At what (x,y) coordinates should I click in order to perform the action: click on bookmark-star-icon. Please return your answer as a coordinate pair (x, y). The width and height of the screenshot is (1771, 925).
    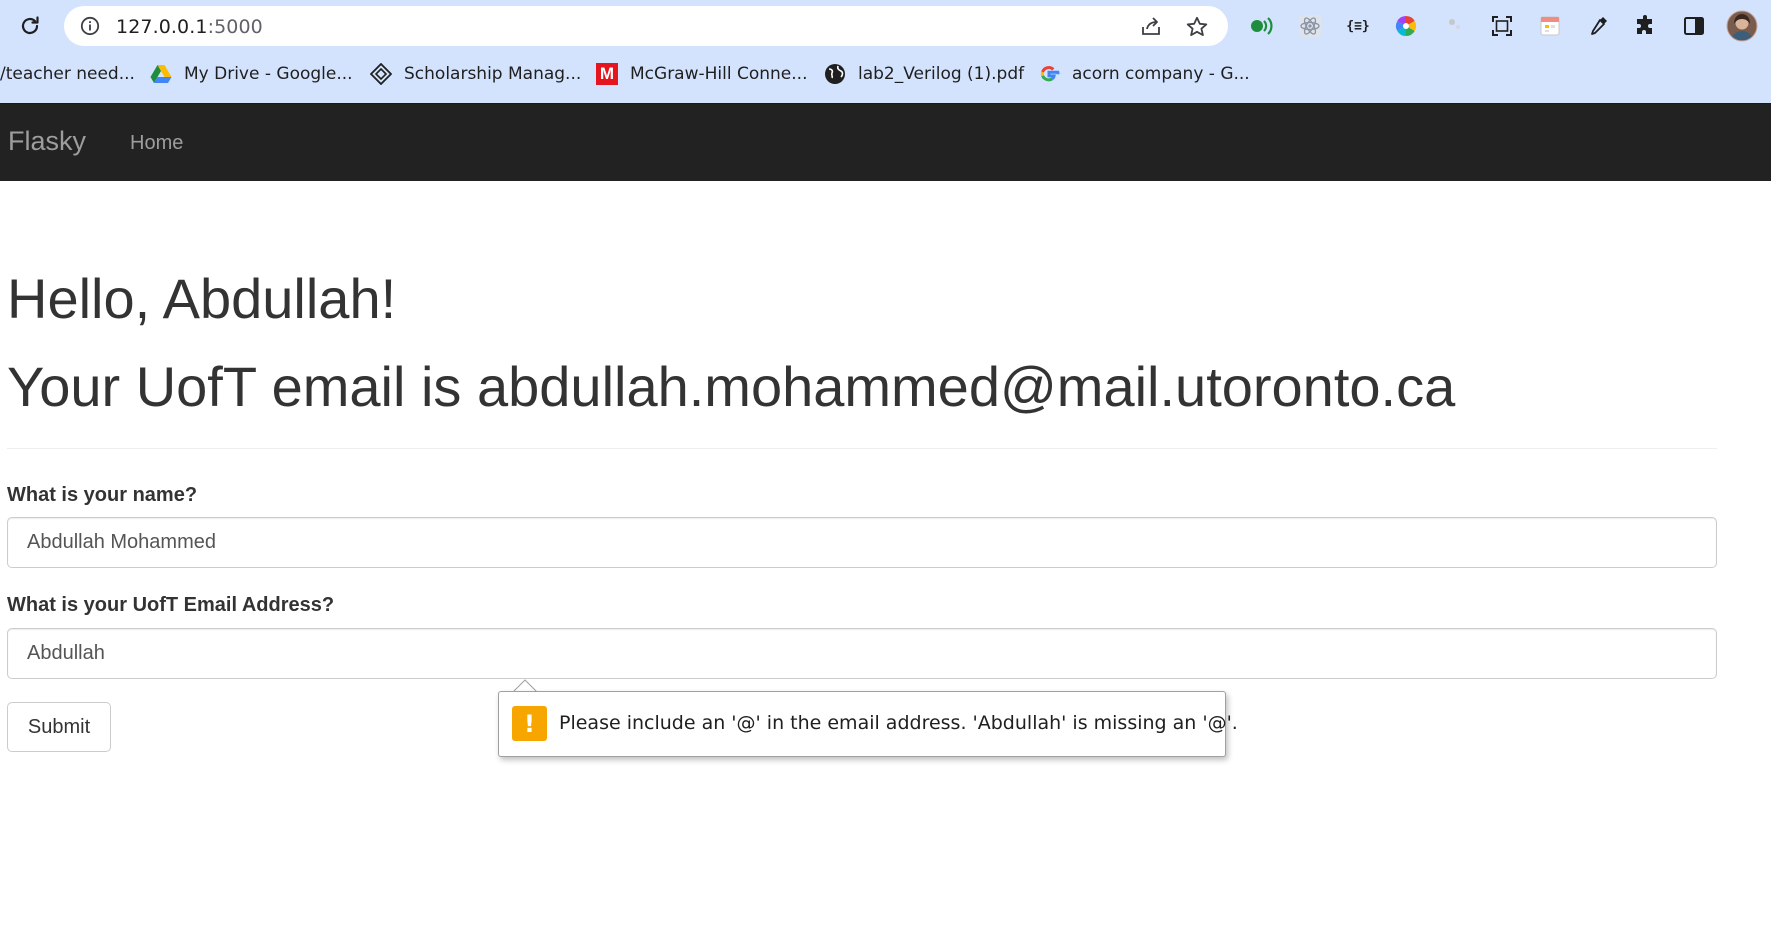
    Looking at the image, I should click on (1197, 27).